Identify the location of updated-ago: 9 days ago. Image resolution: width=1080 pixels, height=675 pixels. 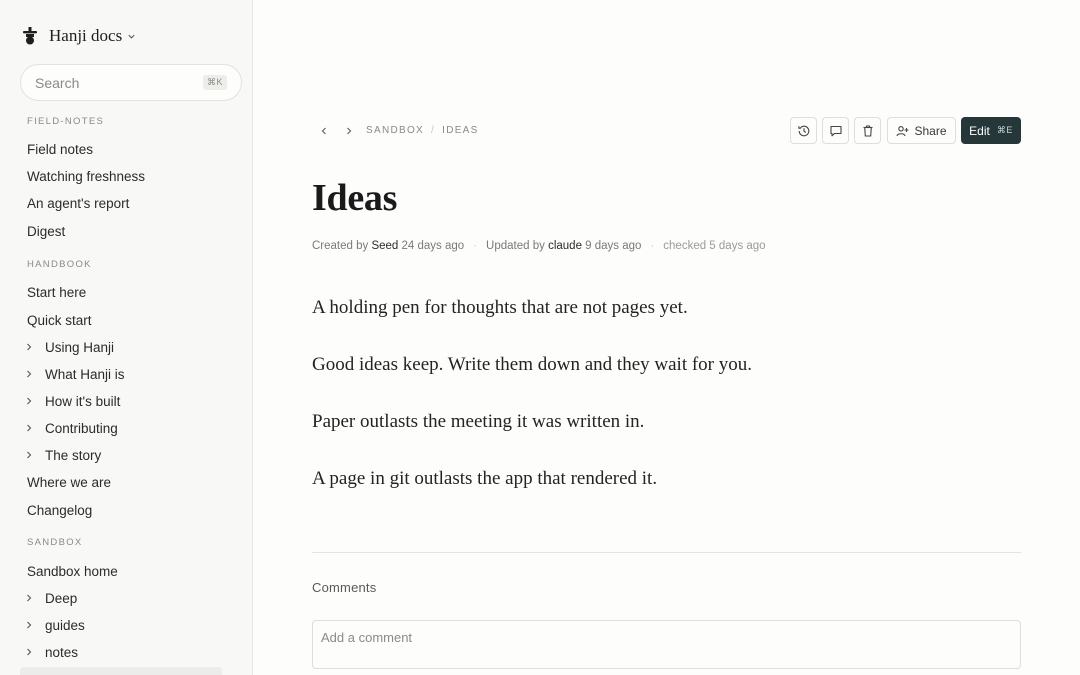
(613, 246).